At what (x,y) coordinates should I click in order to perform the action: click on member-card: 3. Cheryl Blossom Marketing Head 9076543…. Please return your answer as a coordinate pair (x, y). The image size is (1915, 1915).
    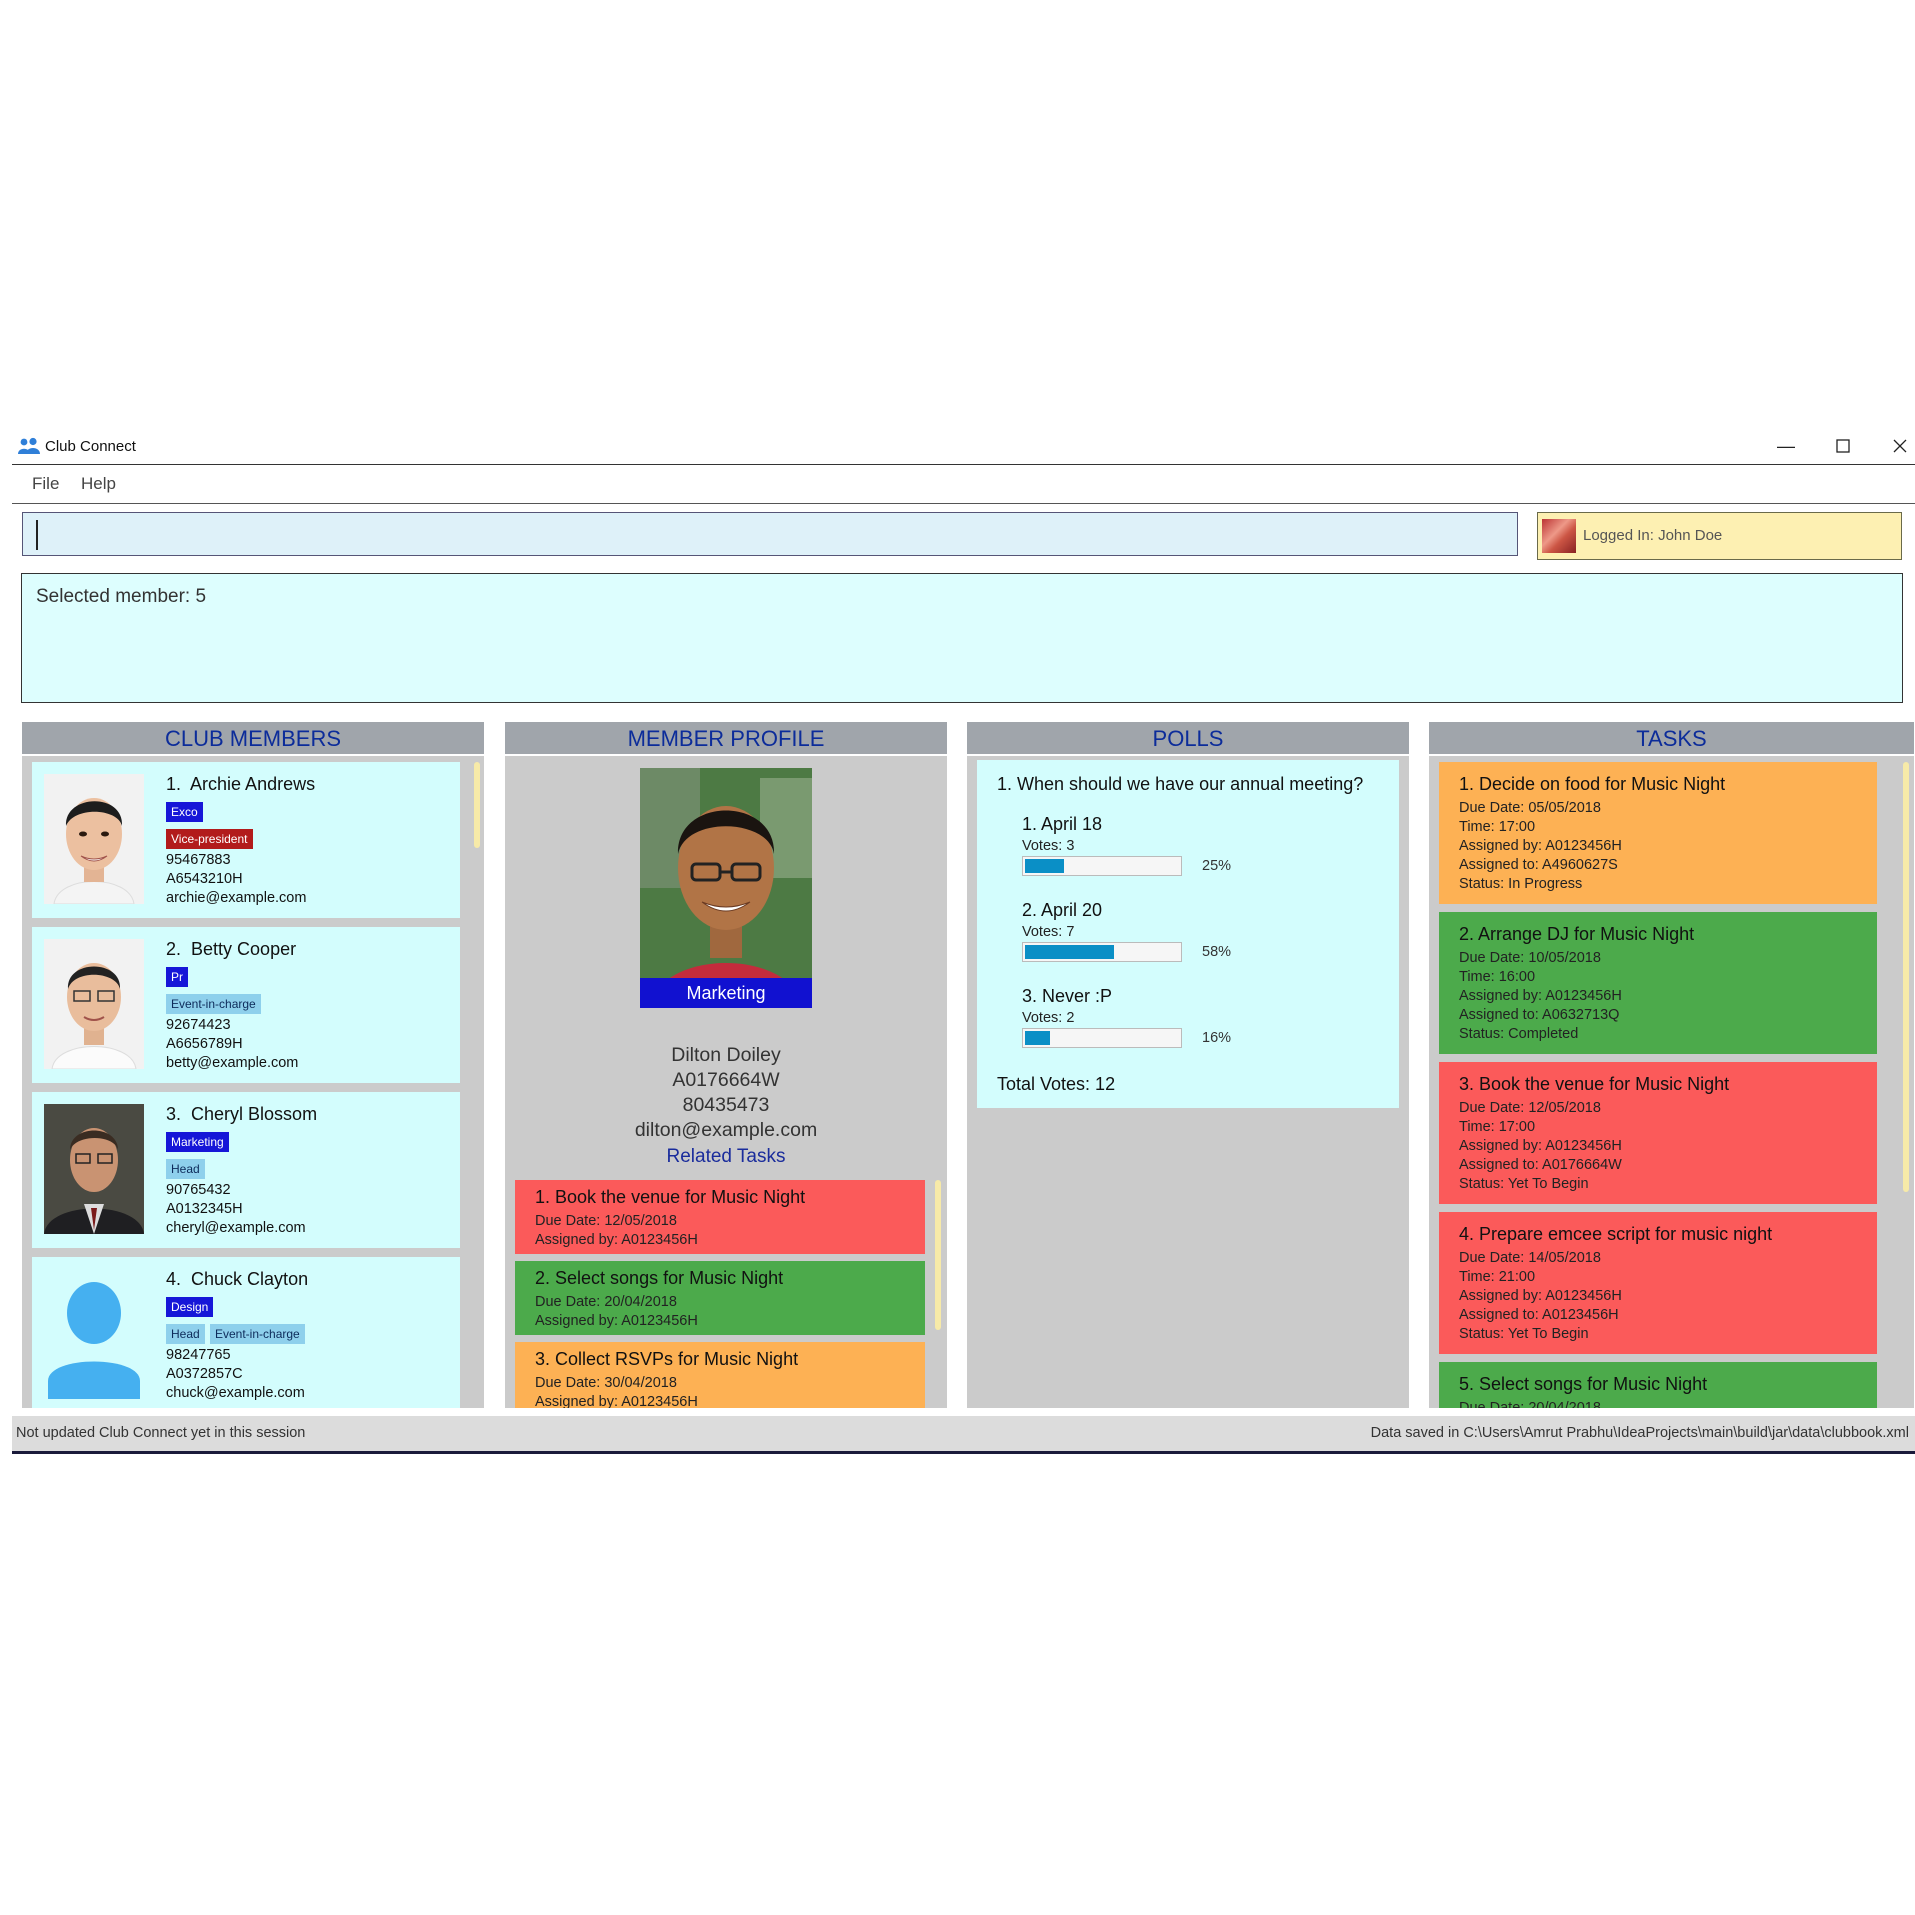
    Looking at the image, I should click on (246, 1170).